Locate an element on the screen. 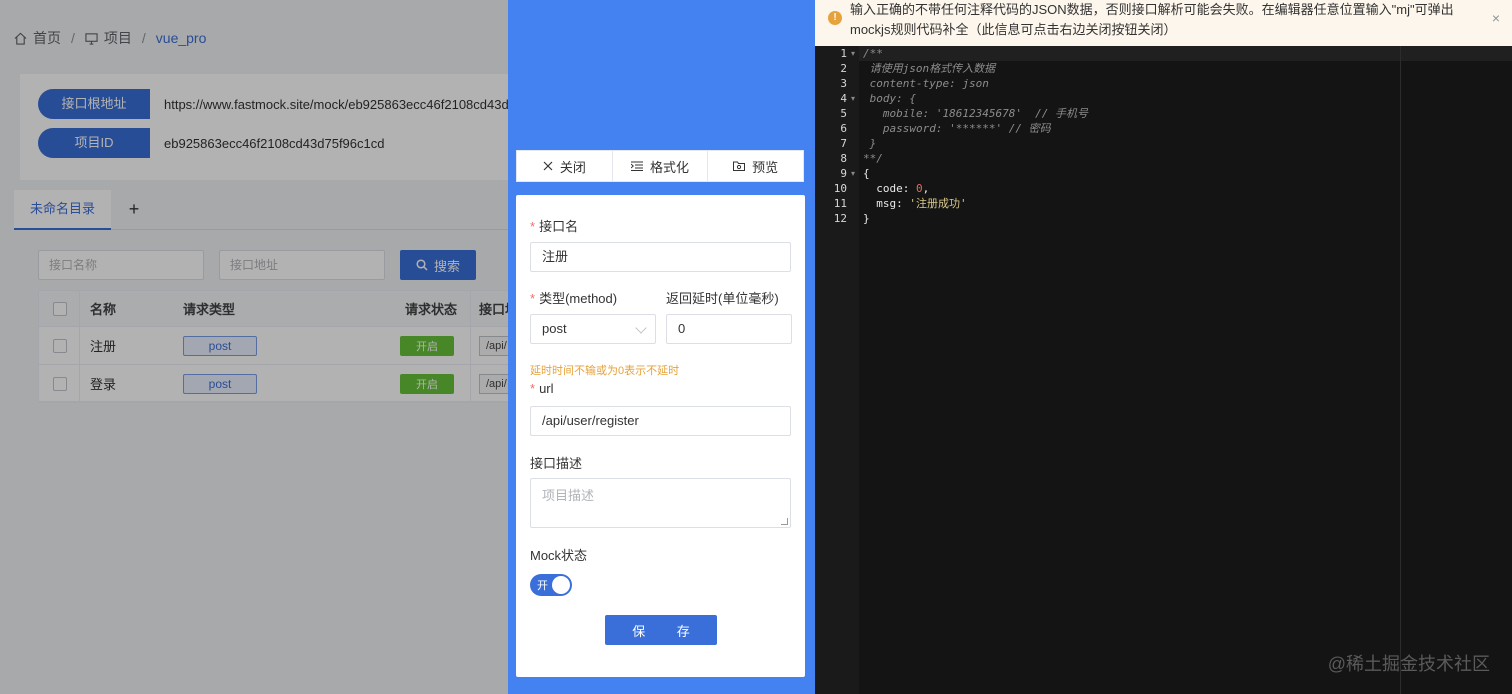 Image resolution: width=1512 pixels, height=694 pixels. code-number: 0 is located at coordinates (919, 188).